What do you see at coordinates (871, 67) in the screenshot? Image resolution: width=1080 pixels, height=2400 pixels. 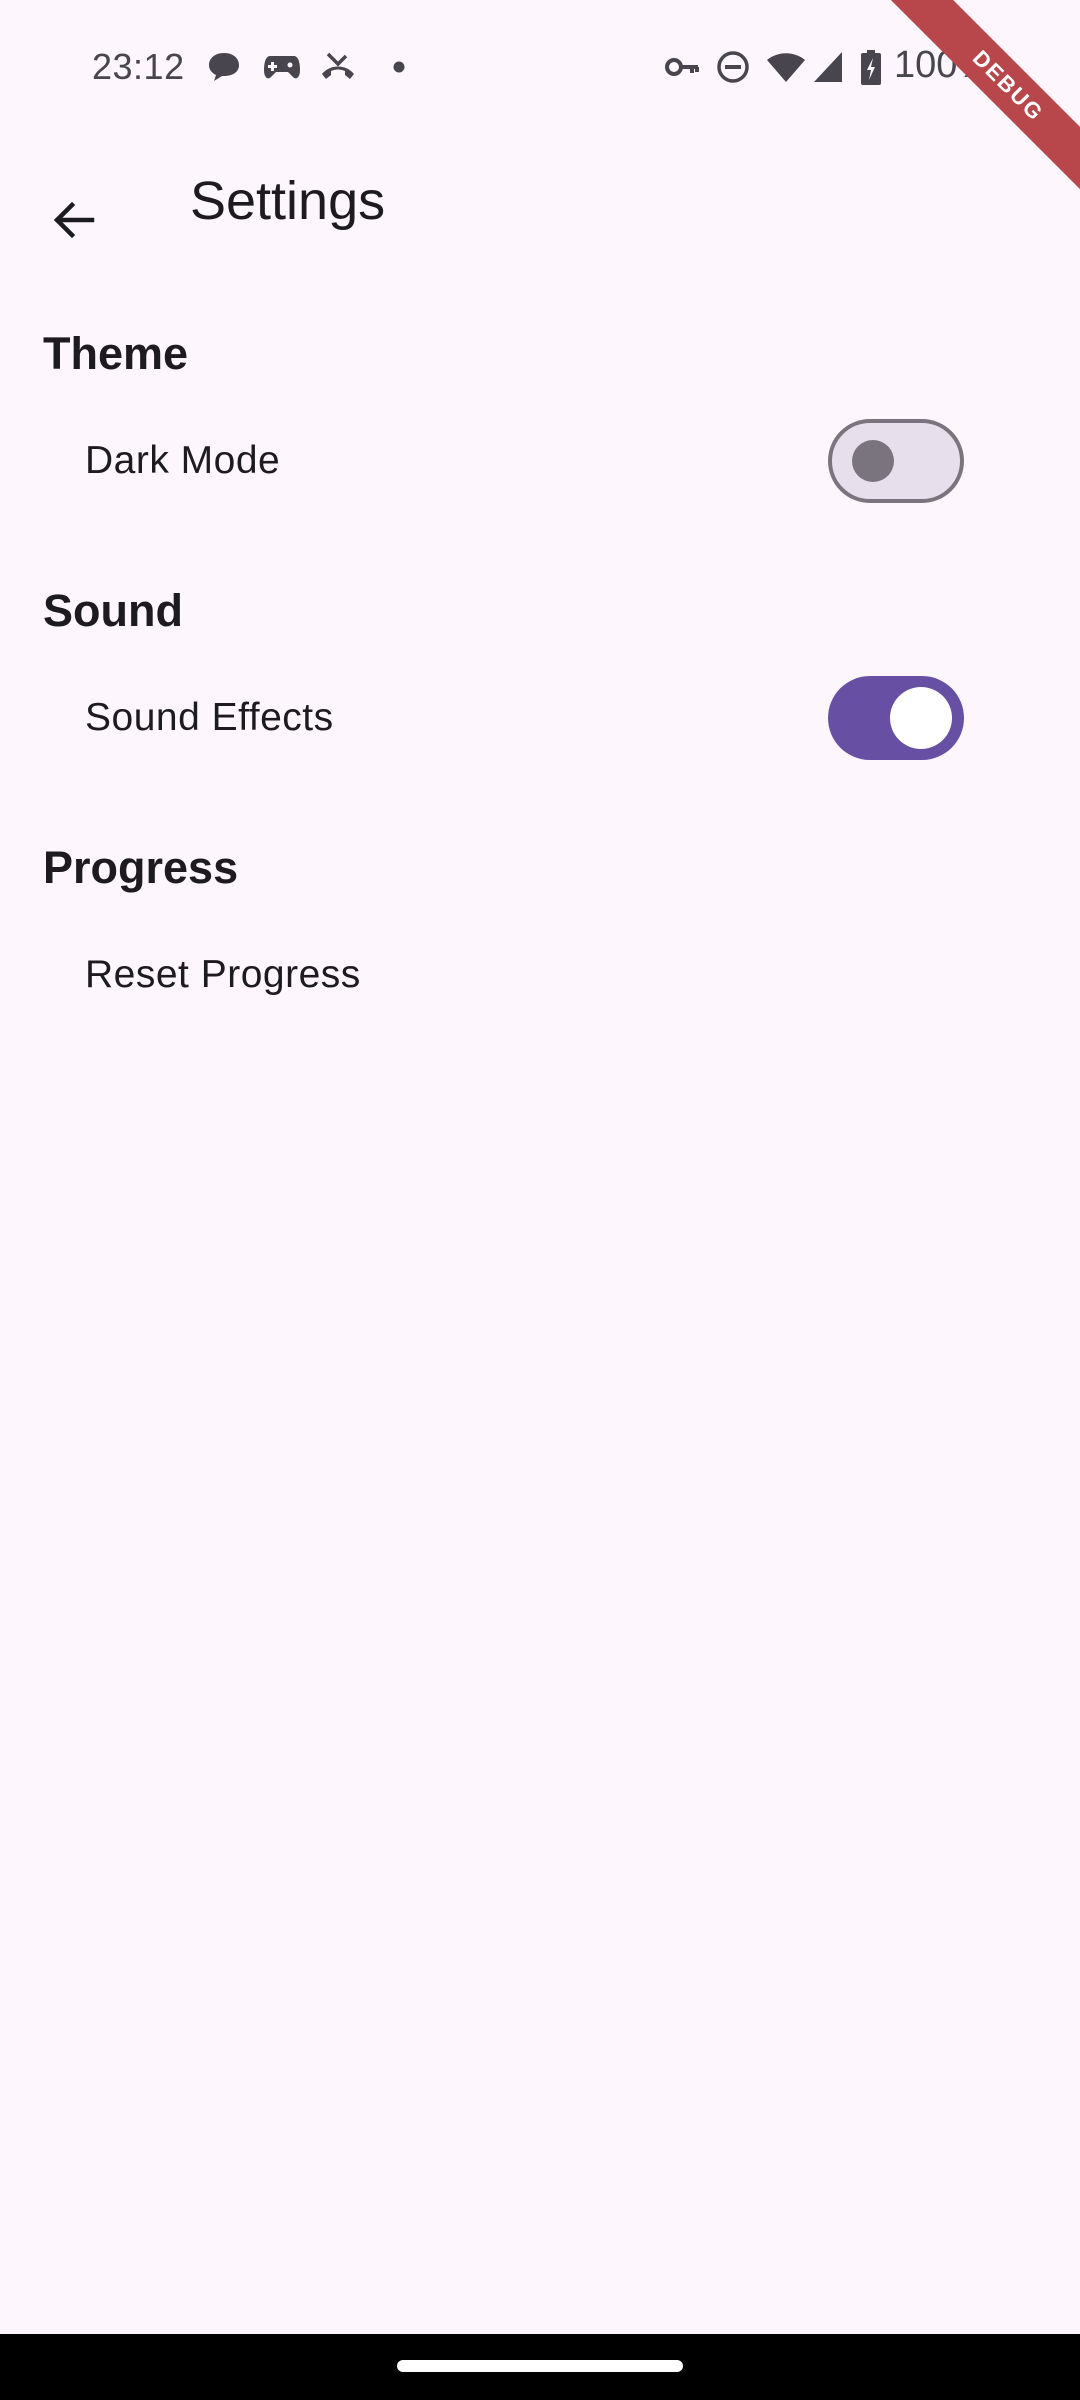 I see `battery-charging-icon` at bounding box center [871, 67].